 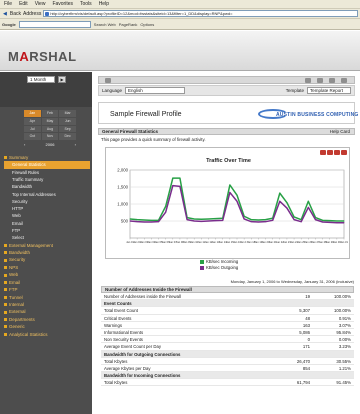 What do you see at coordinates (62, 79) in the screenshot?
I see `go-button: ▶` at bounding box center [62, 79].